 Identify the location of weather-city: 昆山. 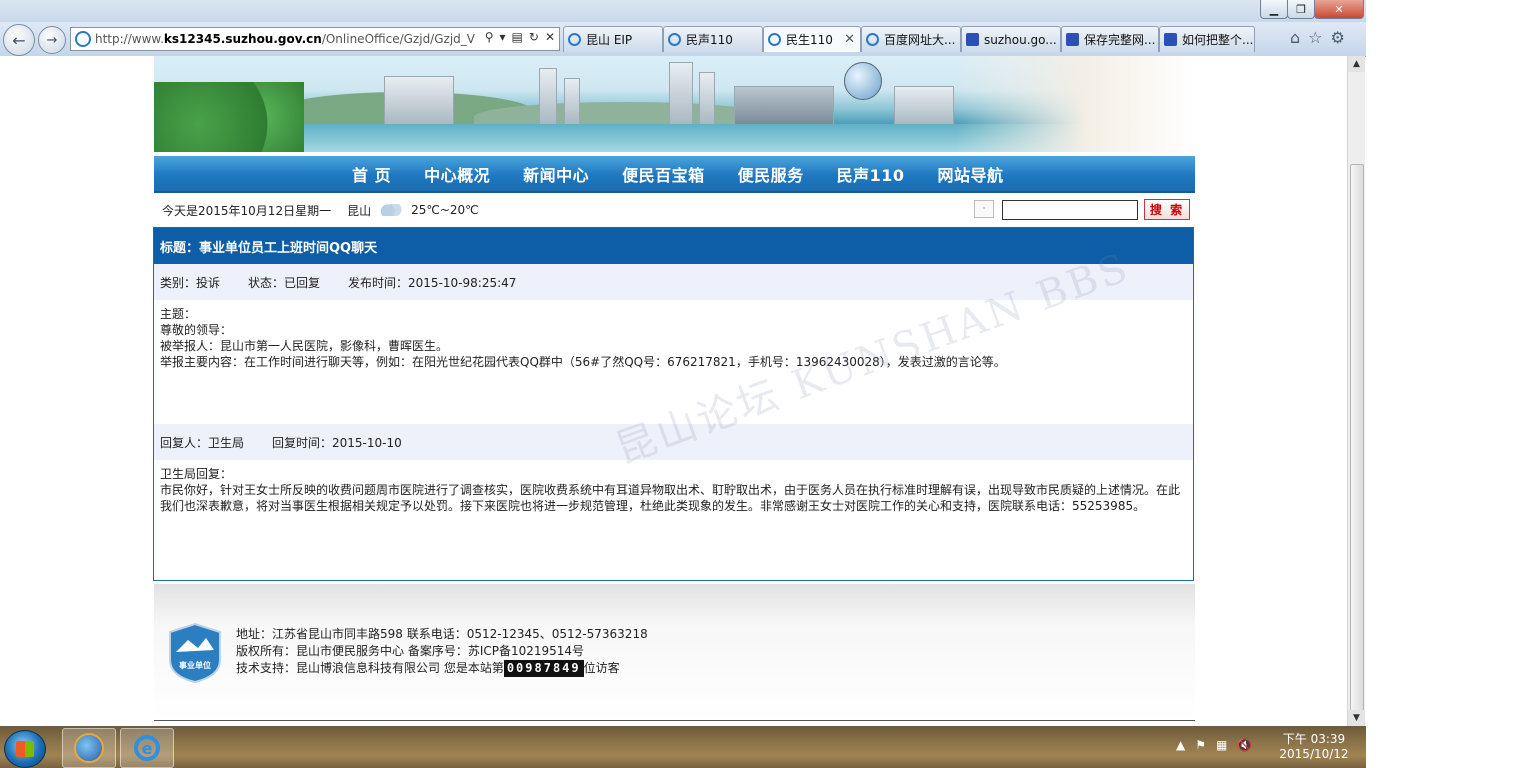
(359, 210).